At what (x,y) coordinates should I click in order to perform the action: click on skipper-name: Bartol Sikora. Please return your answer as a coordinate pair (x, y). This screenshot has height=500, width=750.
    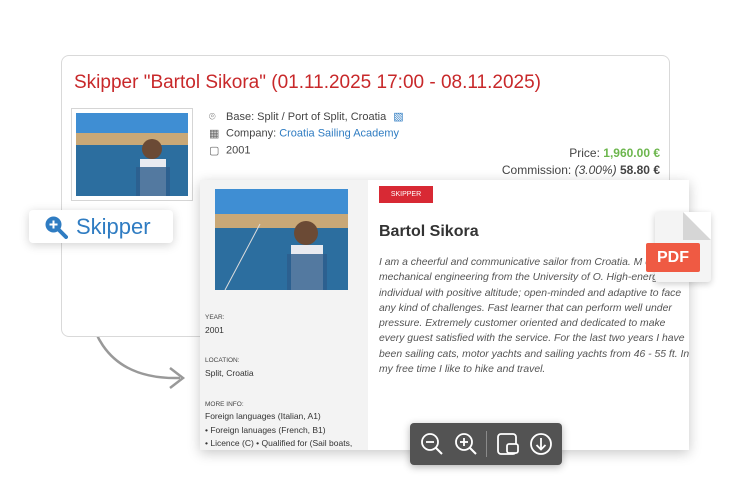
    Looking at the image, I should click on (429, 231).